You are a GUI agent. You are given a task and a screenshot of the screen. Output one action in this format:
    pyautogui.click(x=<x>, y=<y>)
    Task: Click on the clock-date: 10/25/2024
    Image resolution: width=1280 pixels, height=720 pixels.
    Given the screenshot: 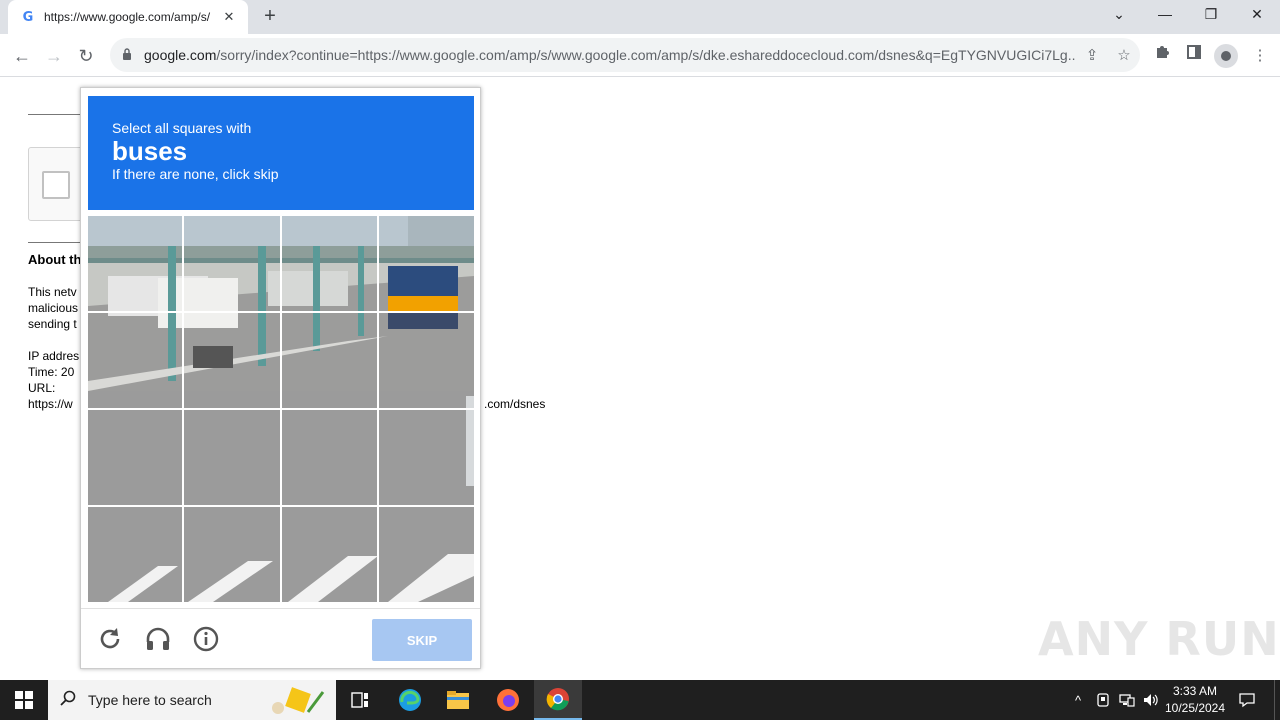 What is the action you would take?
    pyautogui.click(x=1195, y=708)
    